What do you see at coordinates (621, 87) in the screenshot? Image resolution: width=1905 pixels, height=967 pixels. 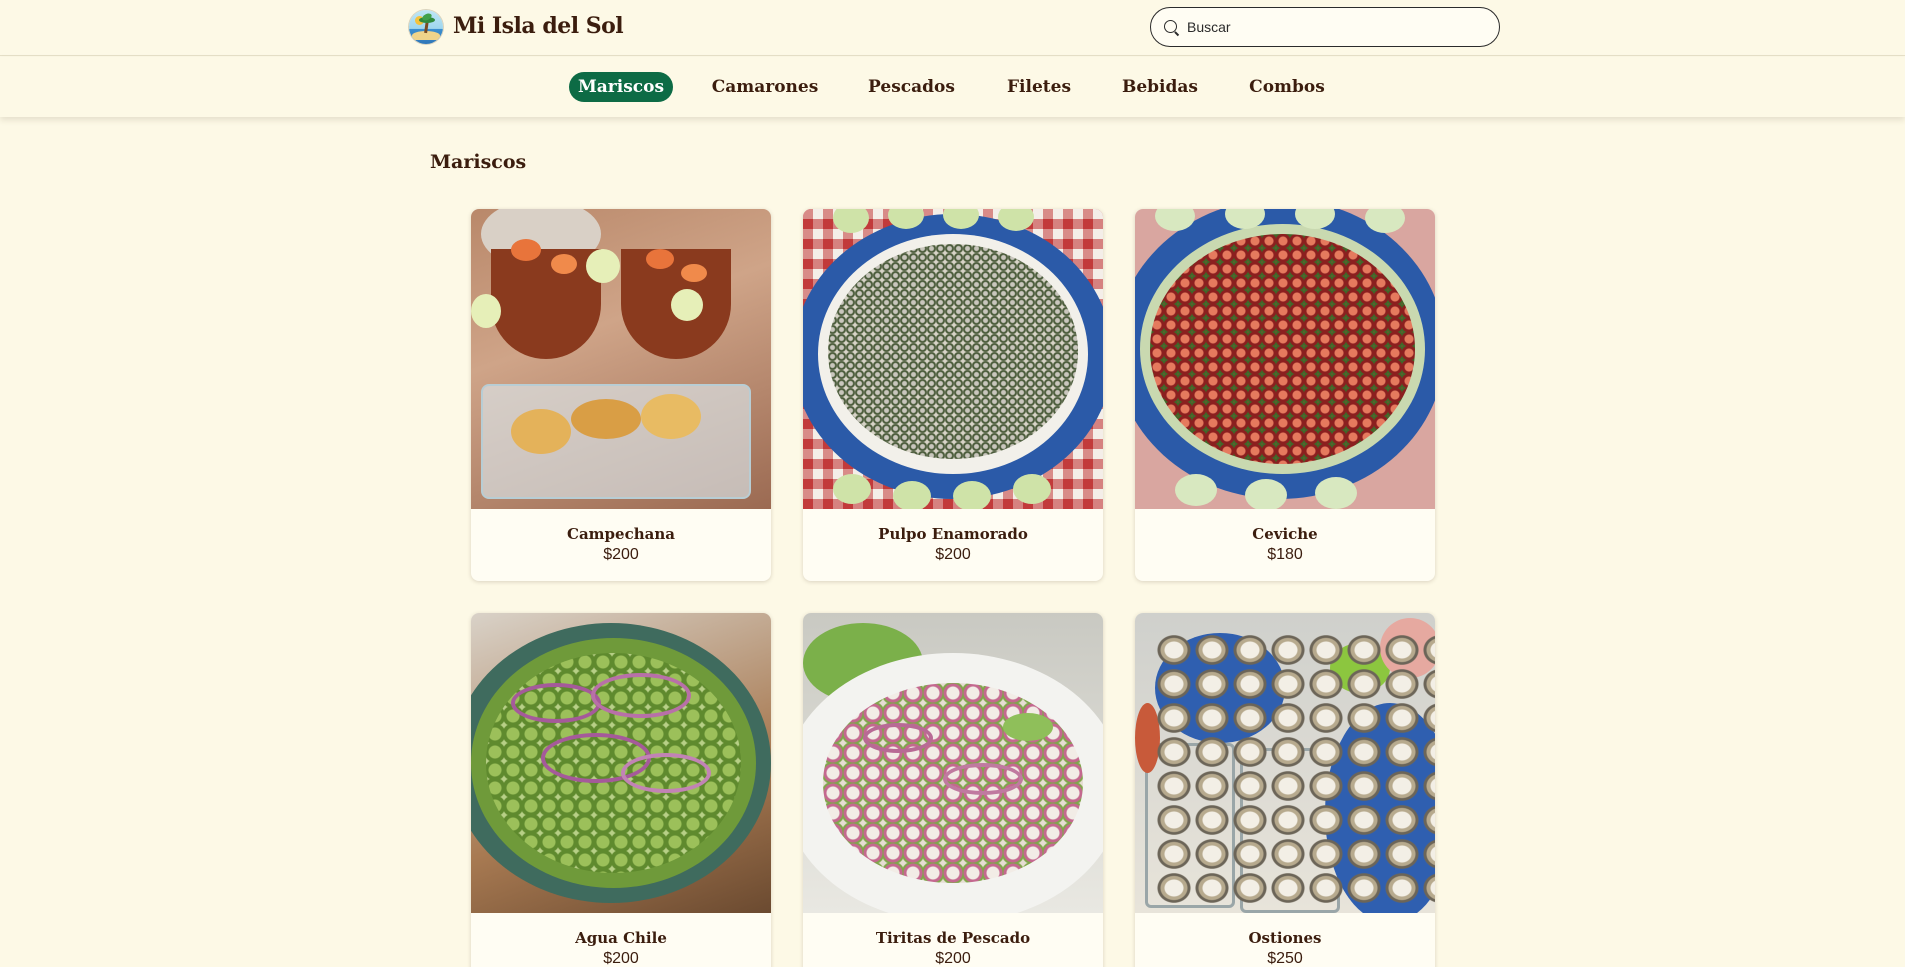 I see `tab-mariscos: Mariscos` at bounding box center [621, 87].